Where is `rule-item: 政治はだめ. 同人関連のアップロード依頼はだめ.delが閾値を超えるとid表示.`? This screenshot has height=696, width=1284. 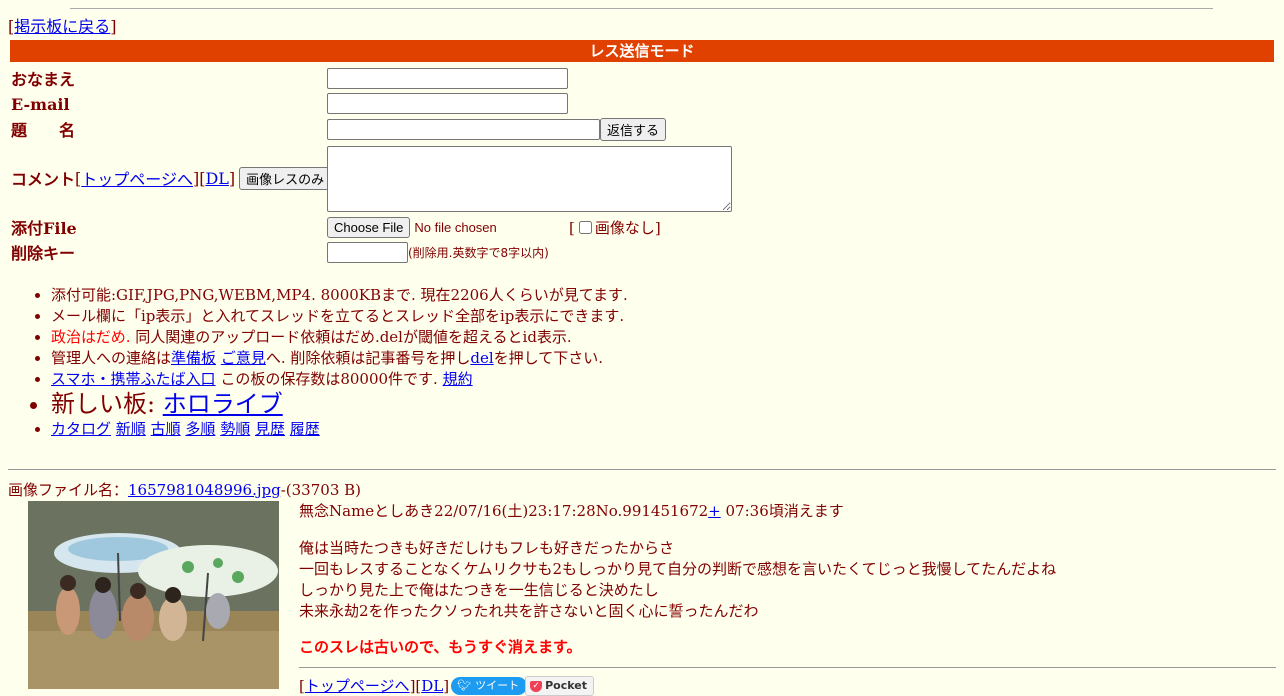 rule-item: 政治はだめ. 同人関連のアップロード依頼はだめ.delが閾値を超えるとid表示. is located at coordinates (339, 337).